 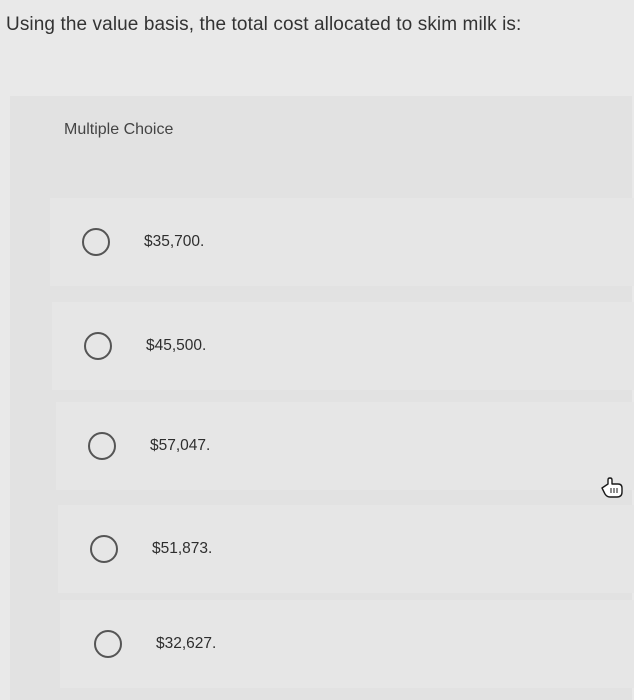 What do you see at coordinates (176, 345) in the screenshot?
I see `answer-option-label: $45,500.` at bounding box center [176, 345].